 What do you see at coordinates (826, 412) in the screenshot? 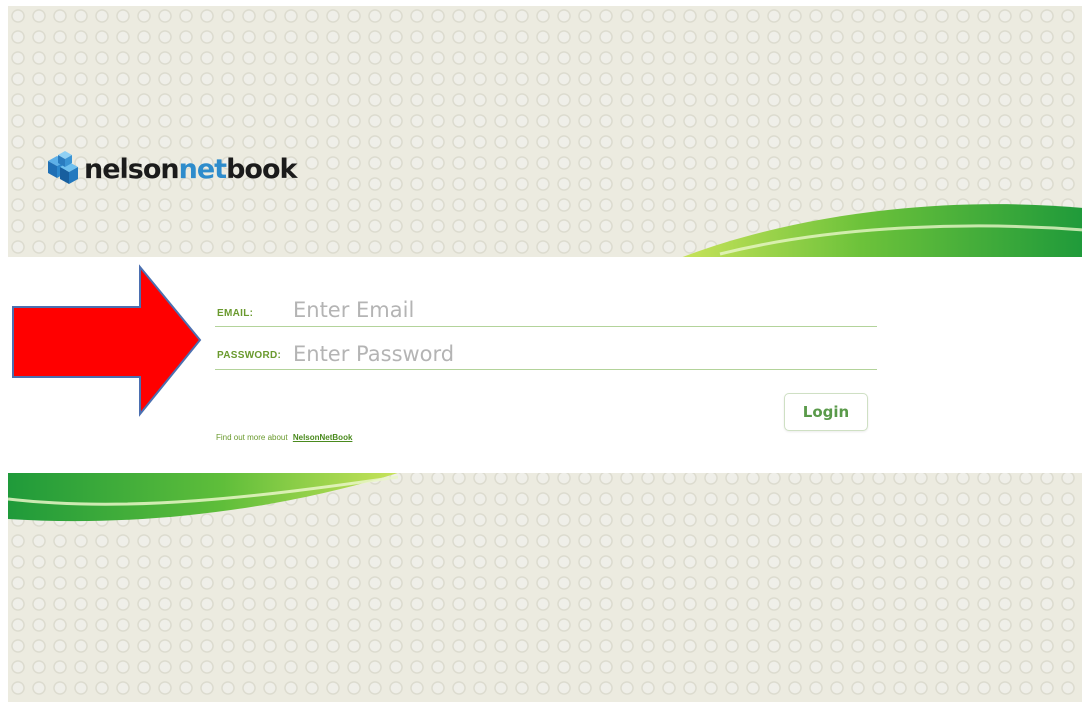
I see `login-button: Login` at bounding box center [826, 412].